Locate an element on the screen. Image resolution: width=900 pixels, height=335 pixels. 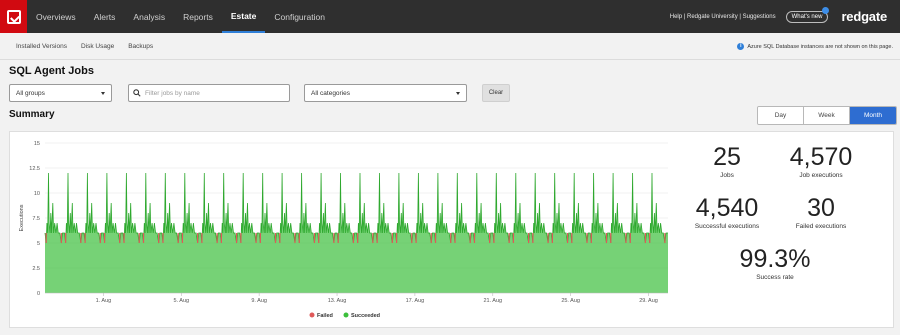
x-tick-label: 21. Aug is located at coordinates (492, 301).